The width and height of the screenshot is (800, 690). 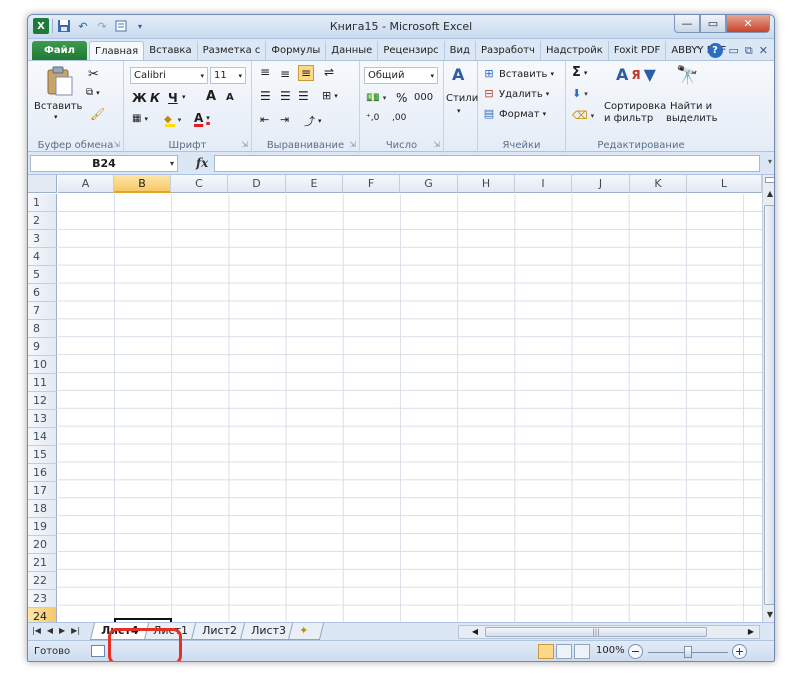 I want to click on row-header: 14, so click(x=42, y=437).